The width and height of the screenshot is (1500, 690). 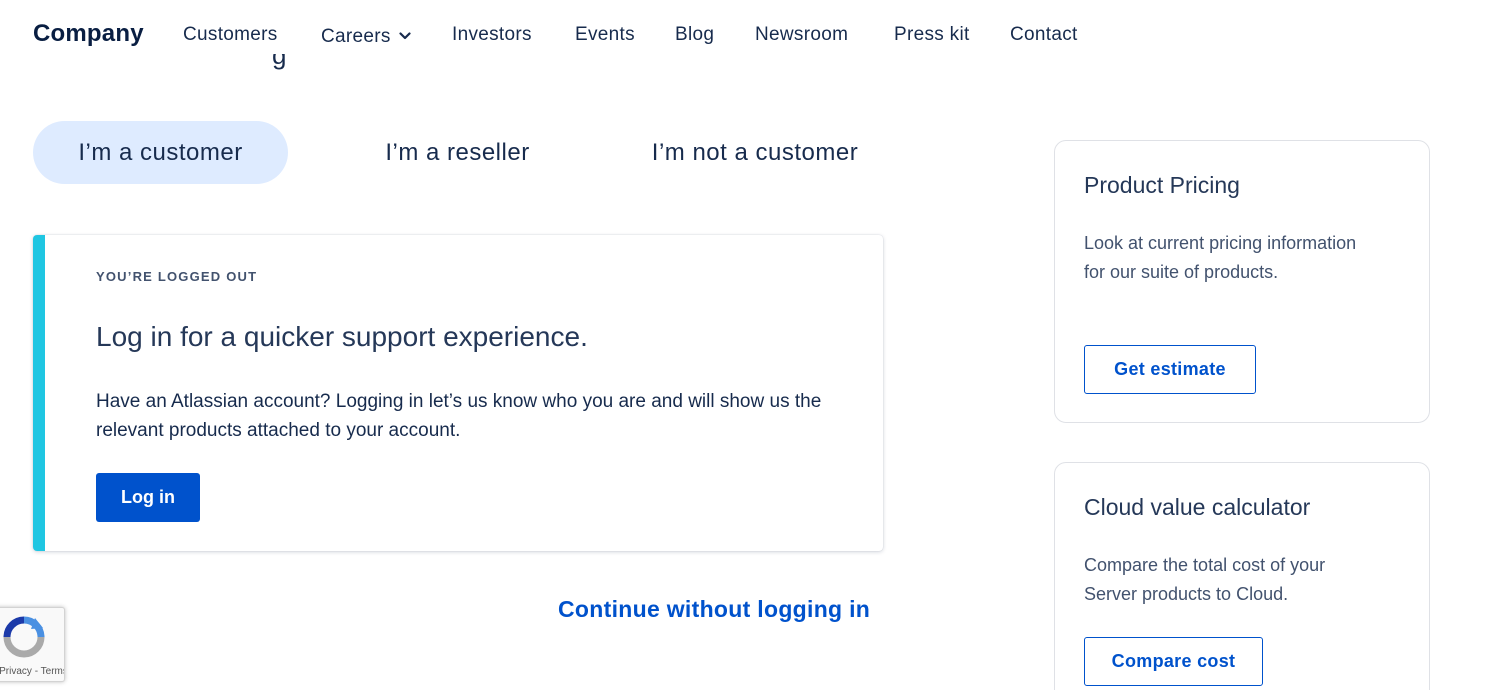 I want to click on login-title: Log in for a quicker support experience., so click(x=342, y=336).